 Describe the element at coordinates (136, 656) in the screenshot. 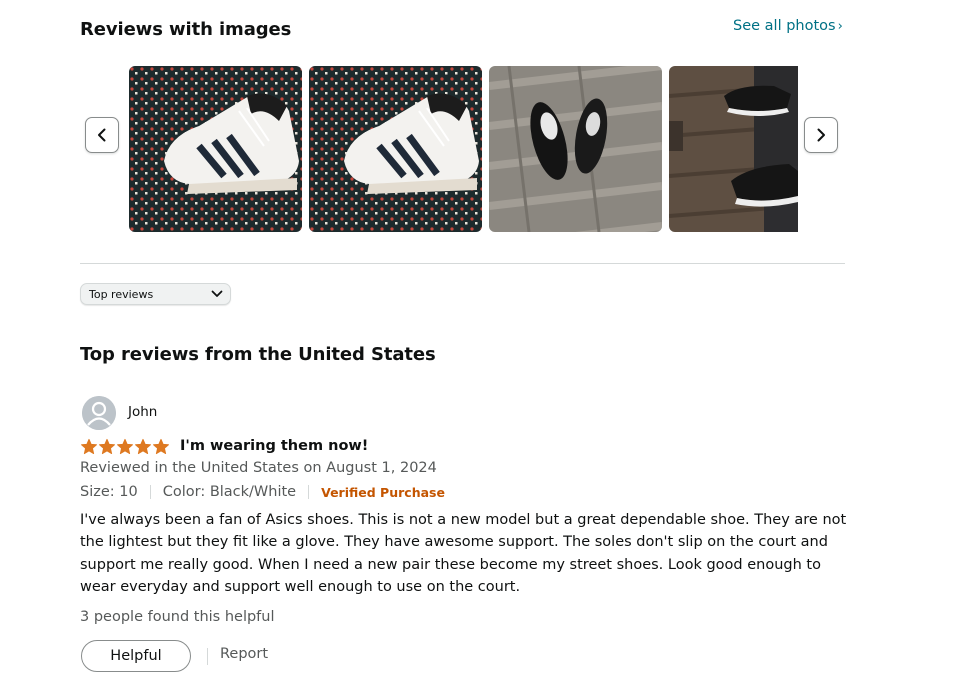

I see `helpful-button: Helpful` at that location.